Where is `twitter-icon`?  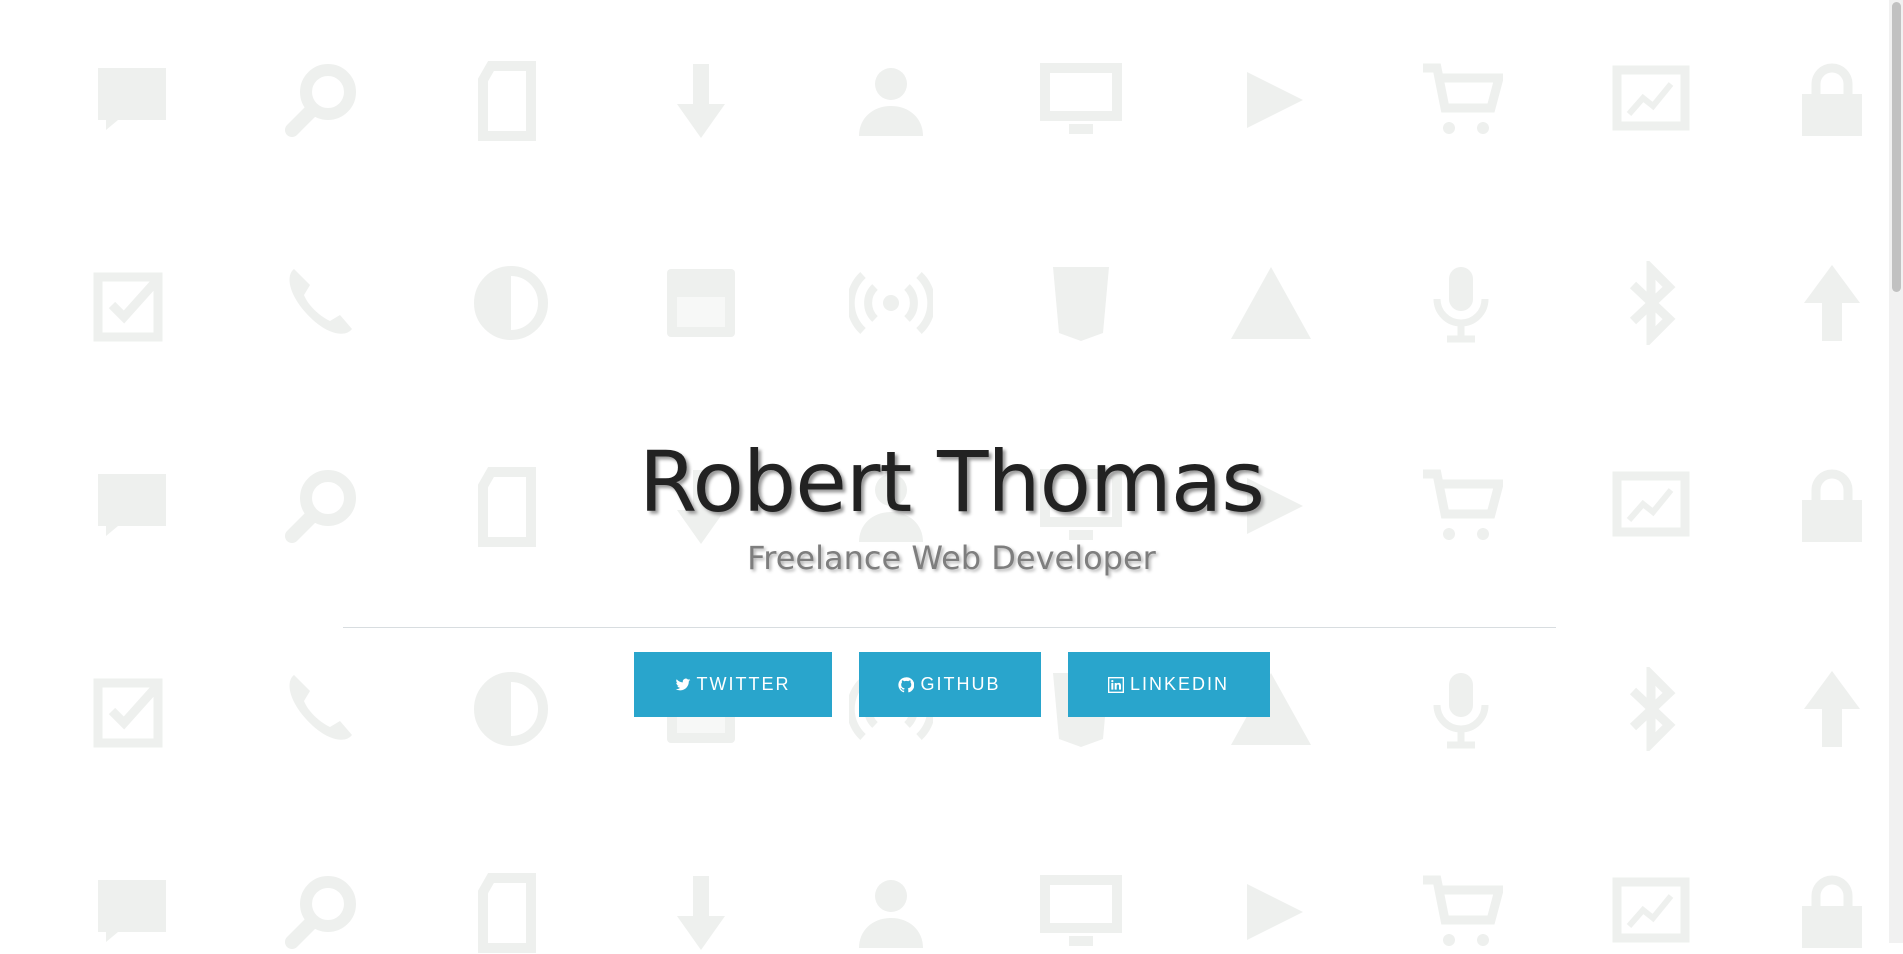
twitter-icon is located at coordinates (682, 684).